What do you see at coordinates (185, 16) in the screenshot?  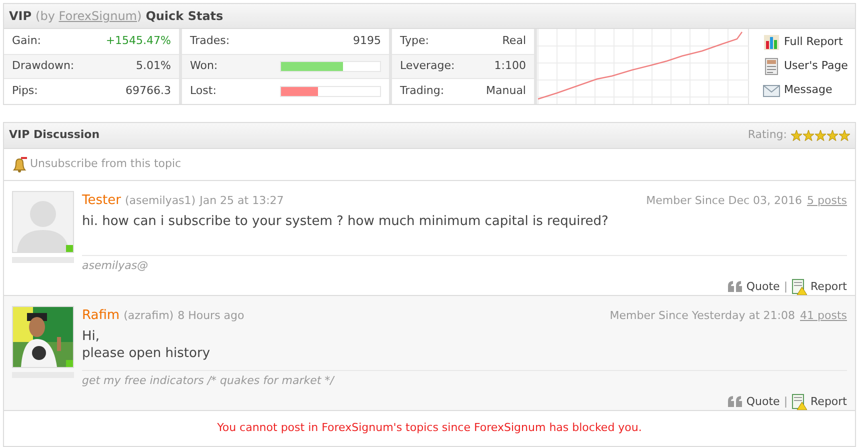 I see `panel-title: Quick Stats` at bounding box center [185, 16].